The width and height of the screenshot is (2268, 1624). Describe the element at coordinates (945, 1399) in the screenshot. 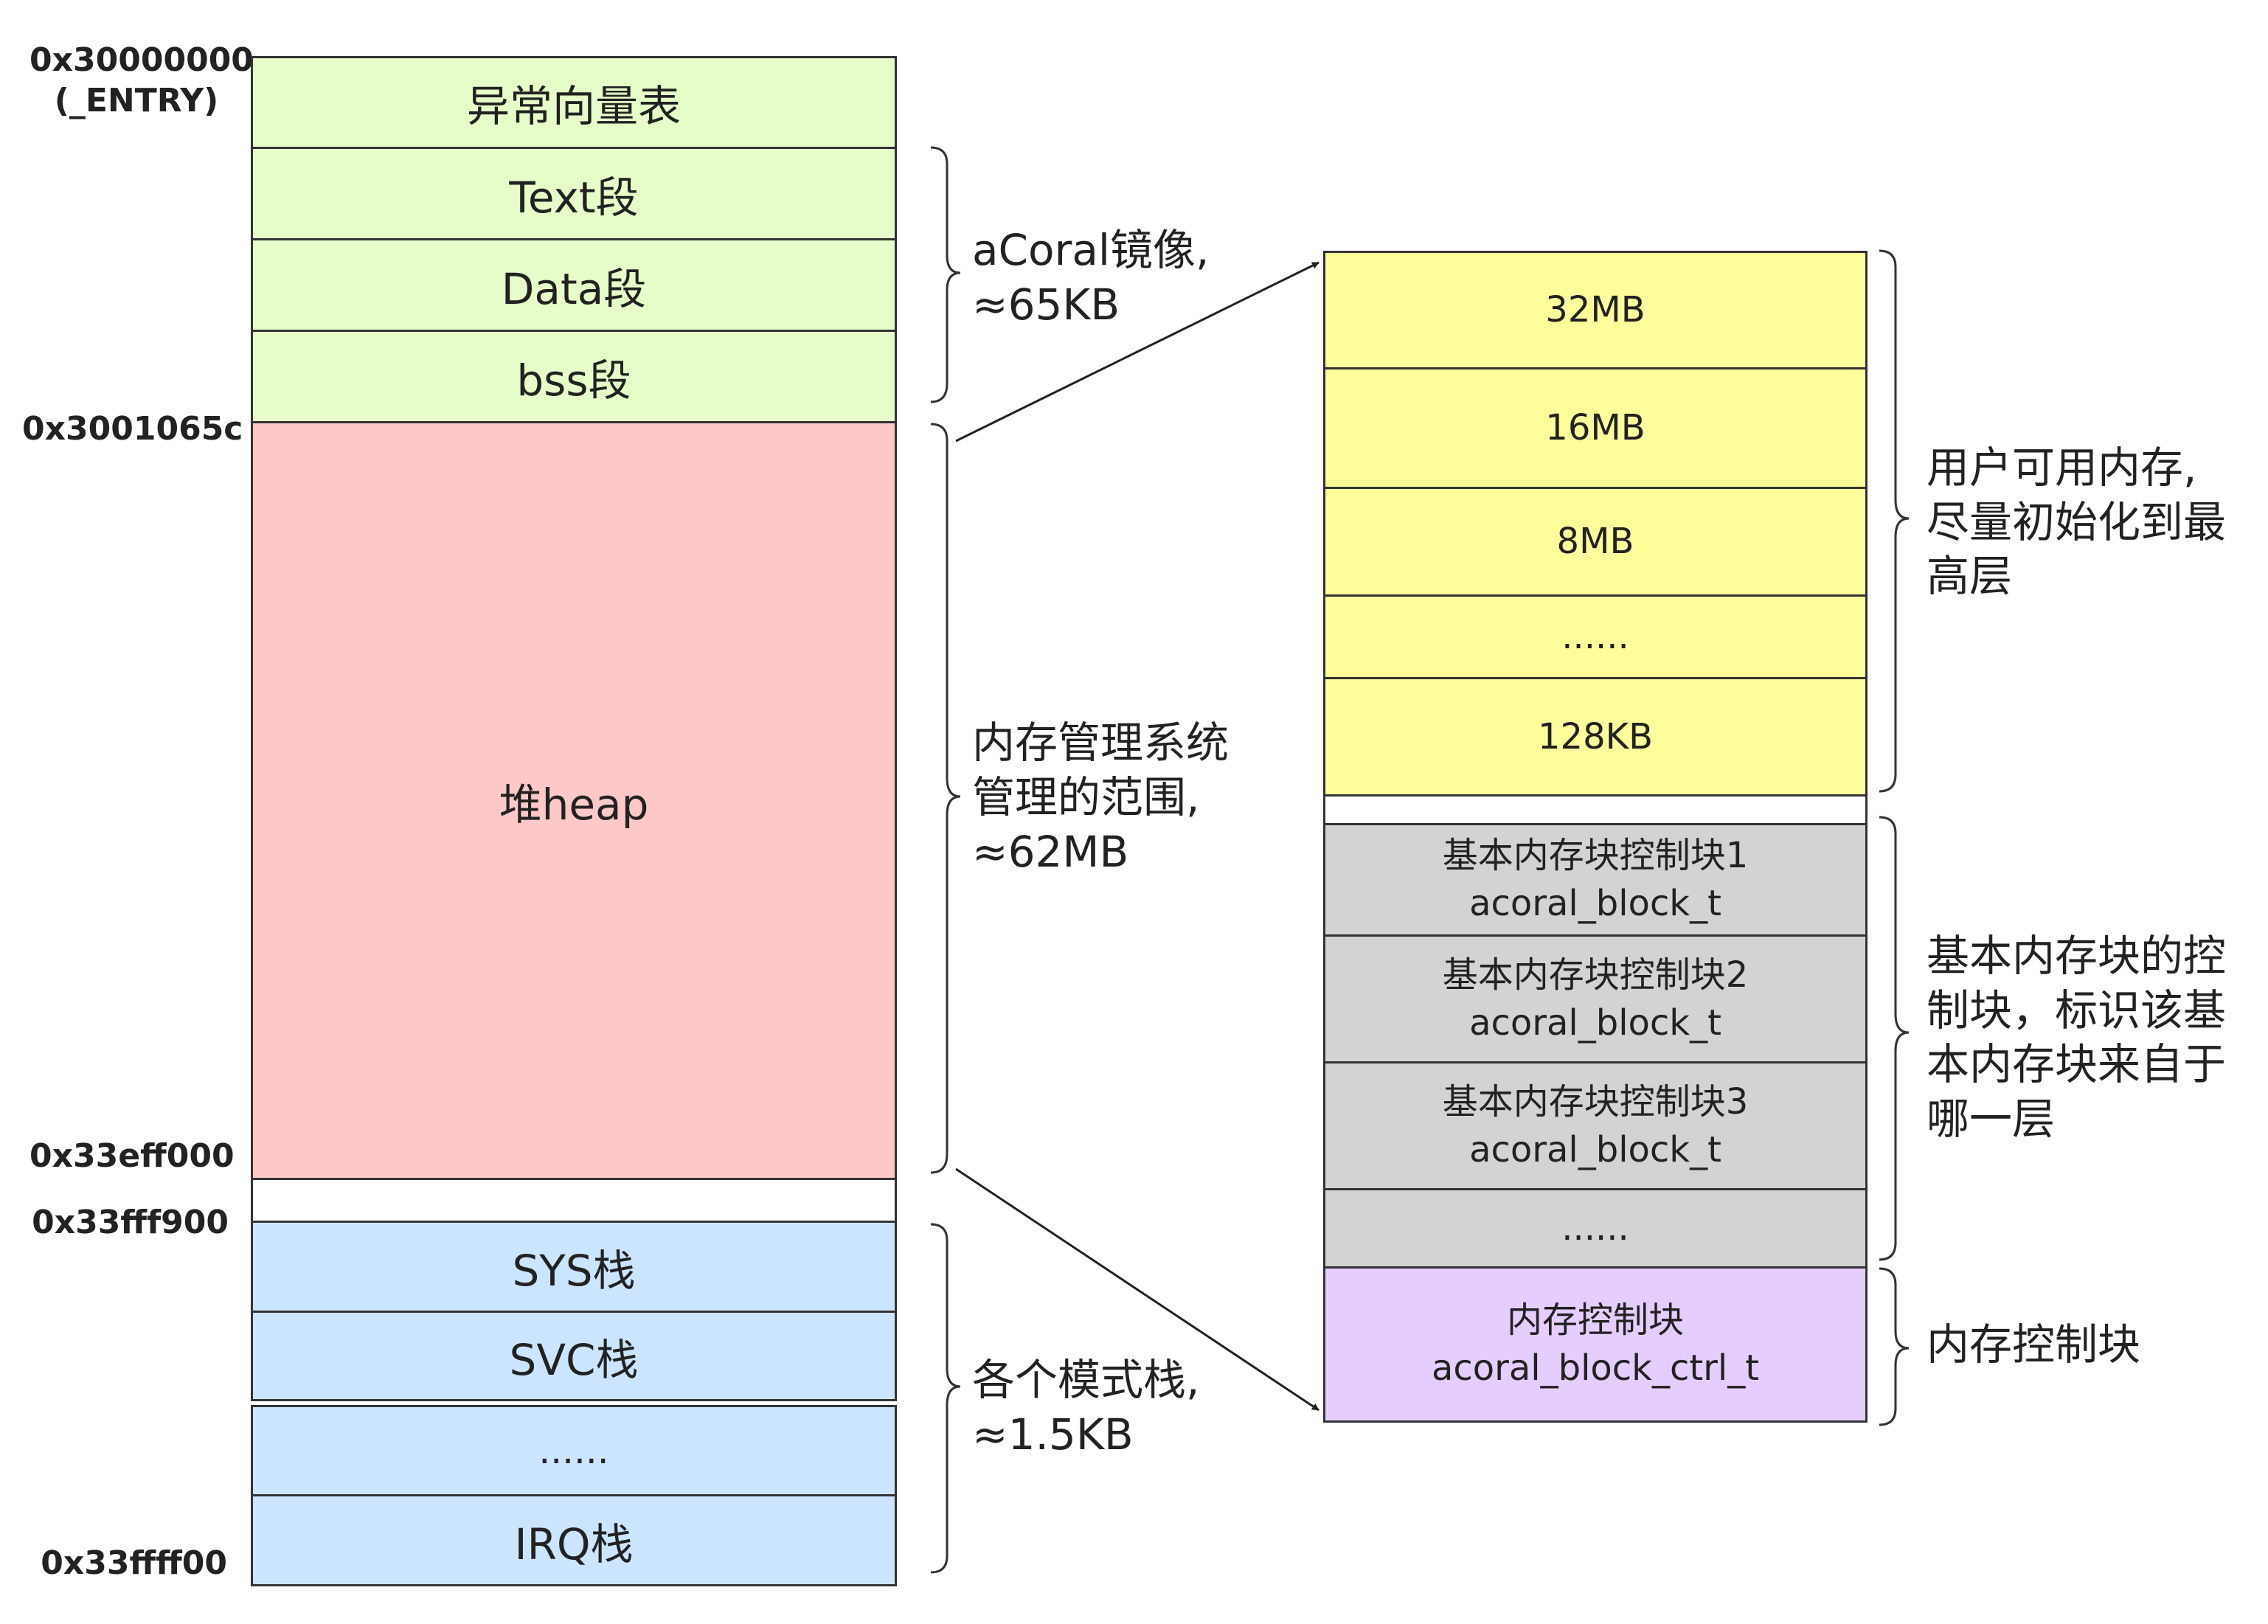

I see `brace-stacks` at that location.